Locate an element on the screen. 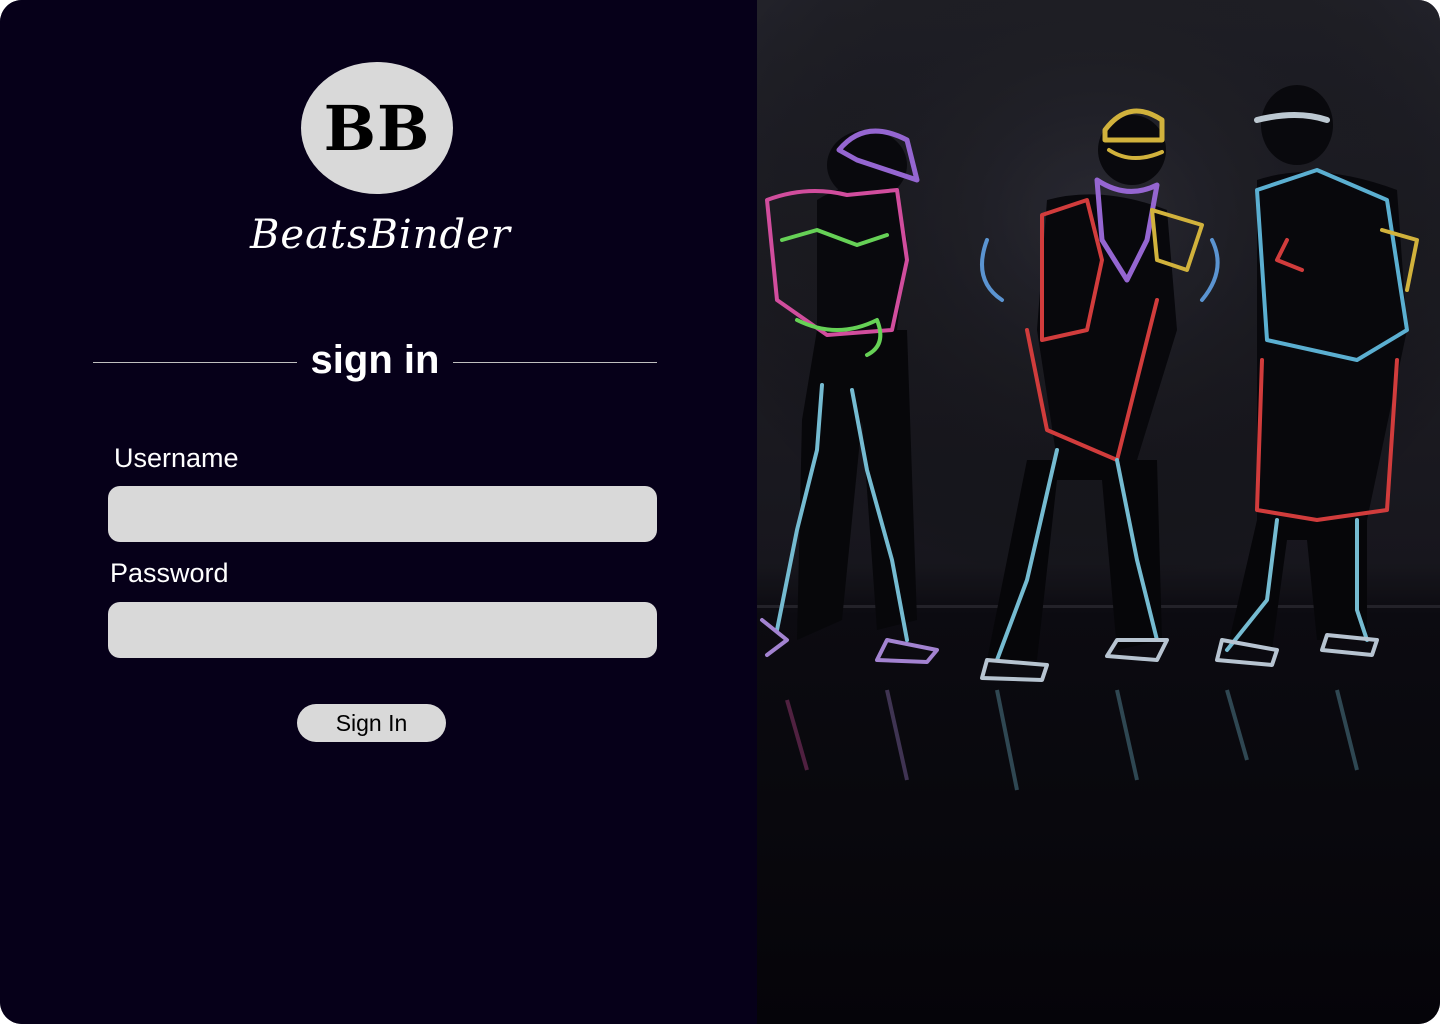 The width and height of the screenshot is (1440, 1024). logo-badge: BB is located at coordinates (377, 128).